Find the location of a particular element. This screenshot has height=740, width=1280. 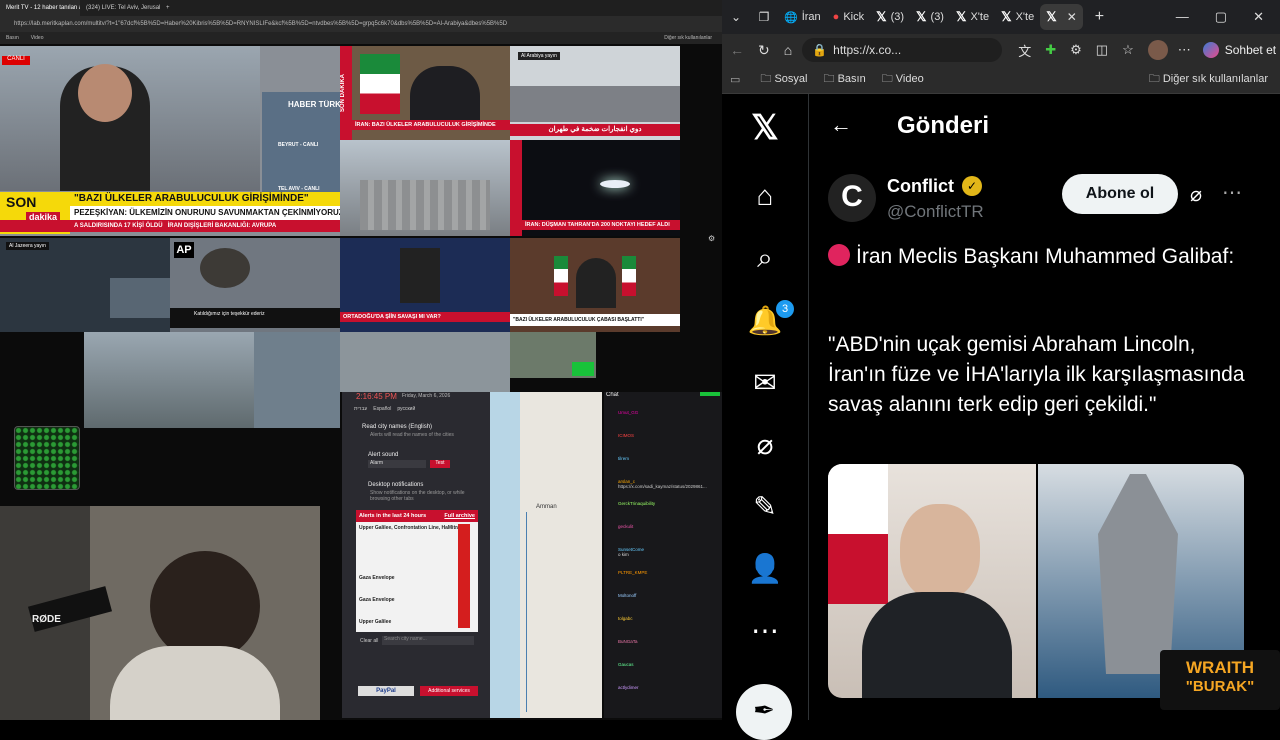

alarm-select: Alarm is located at coordinates (397, 464).